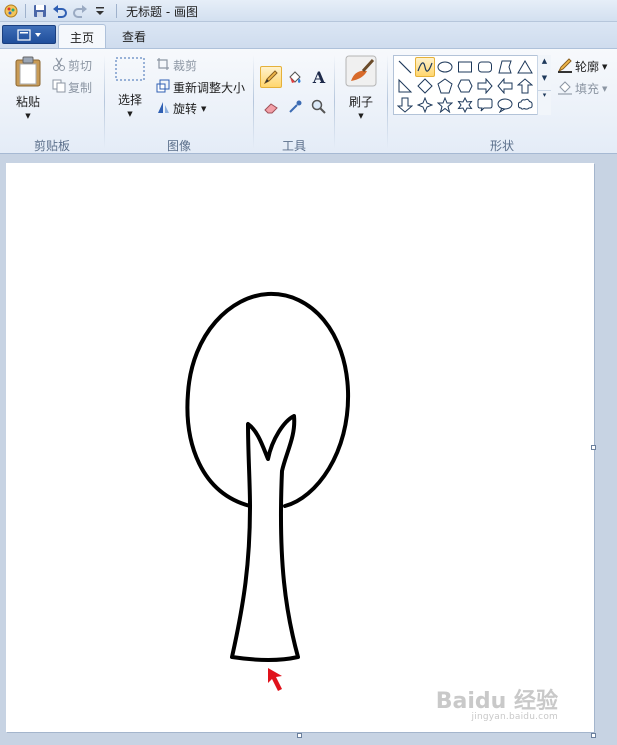 Image resolution: width=617 pixels, height=745 pixels. What do you see at coordinates (485, 86) in the screenshot?
I see `right-arrow-shape` at bounding box center [485, 86].